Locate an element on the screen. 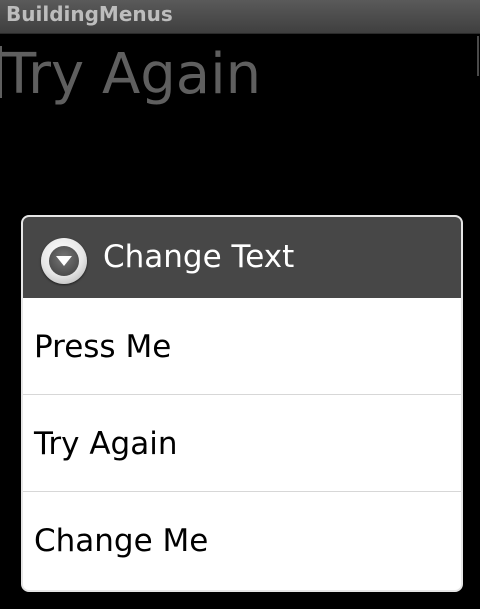  menu-item-try-again: Try Again is located at coordinates (242, 443).